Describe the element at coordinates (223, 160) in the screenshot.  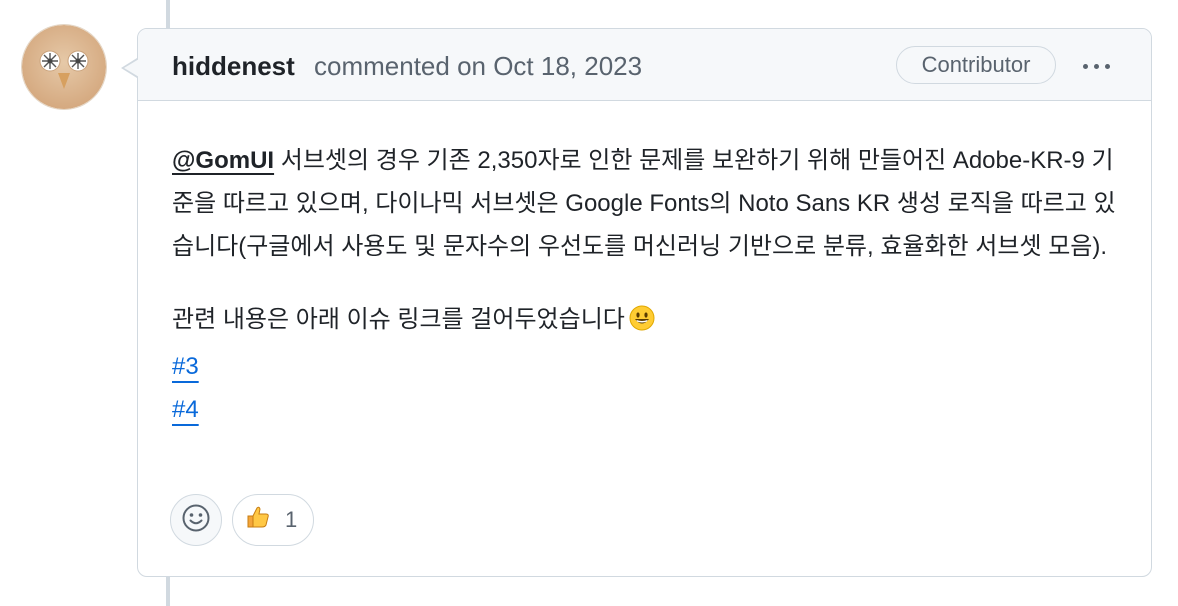
I see `user-mention-link: @GomUI` at that location.